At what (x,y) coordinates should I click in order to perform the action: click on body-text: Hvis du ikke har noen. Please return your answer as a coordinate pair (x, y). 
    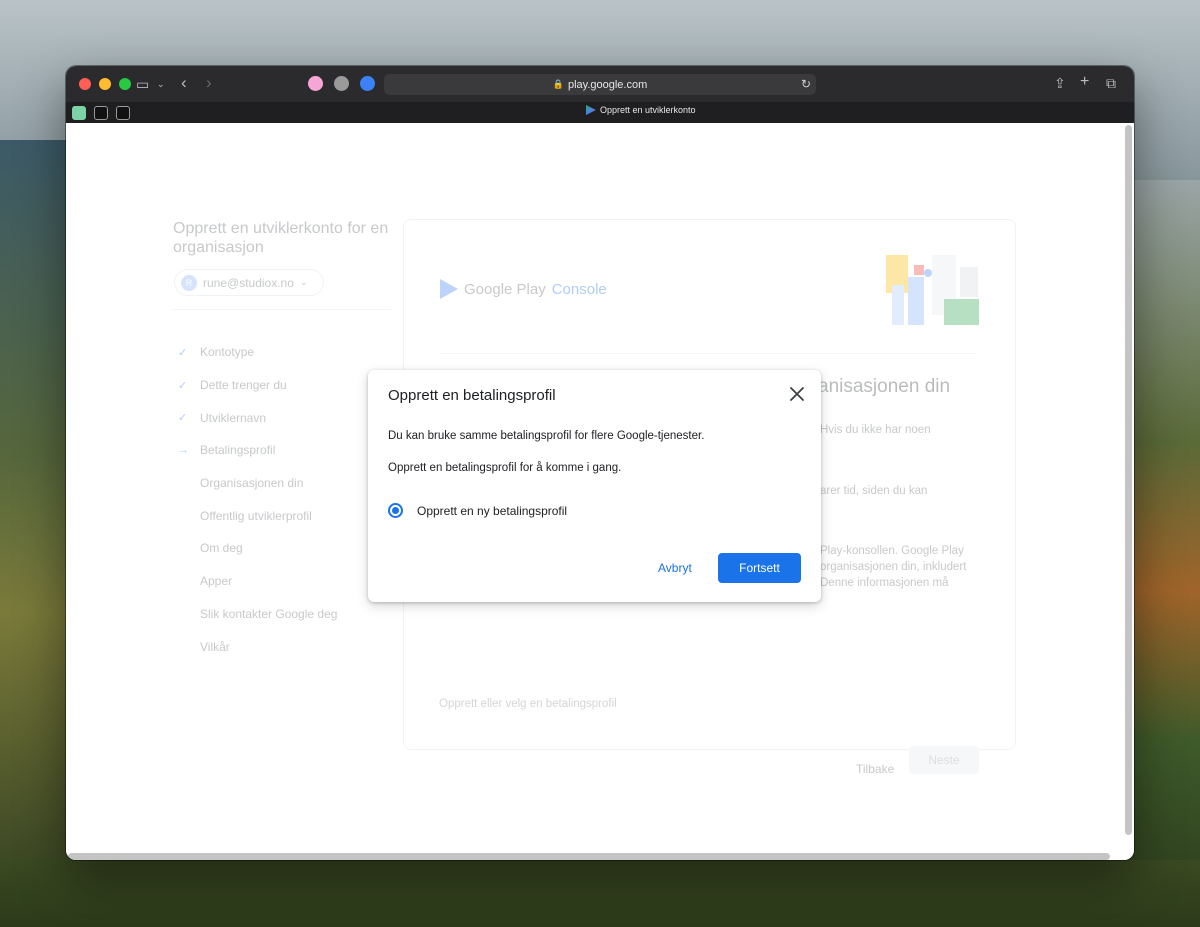
    Looking at the image, I should click on (875, 430).